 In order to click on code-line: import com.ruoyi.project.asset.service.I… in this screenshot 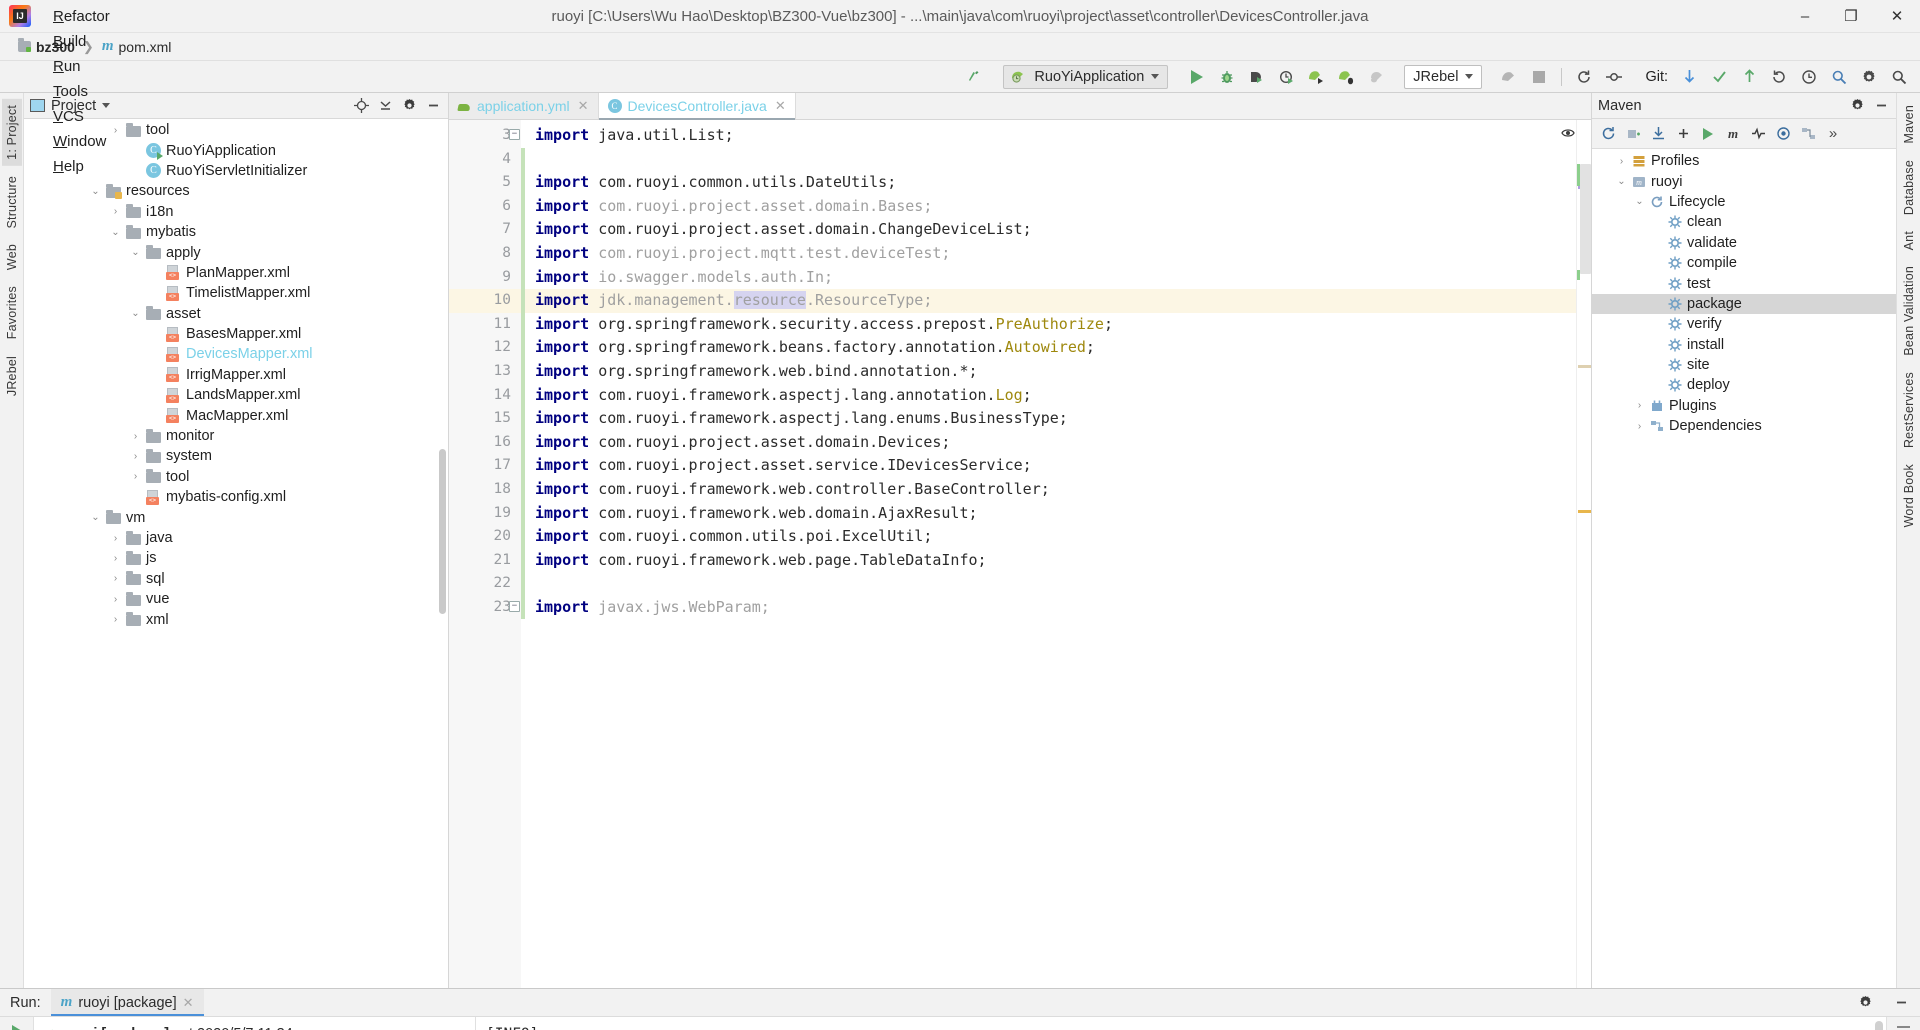, I will do `click(1048, 466)`.